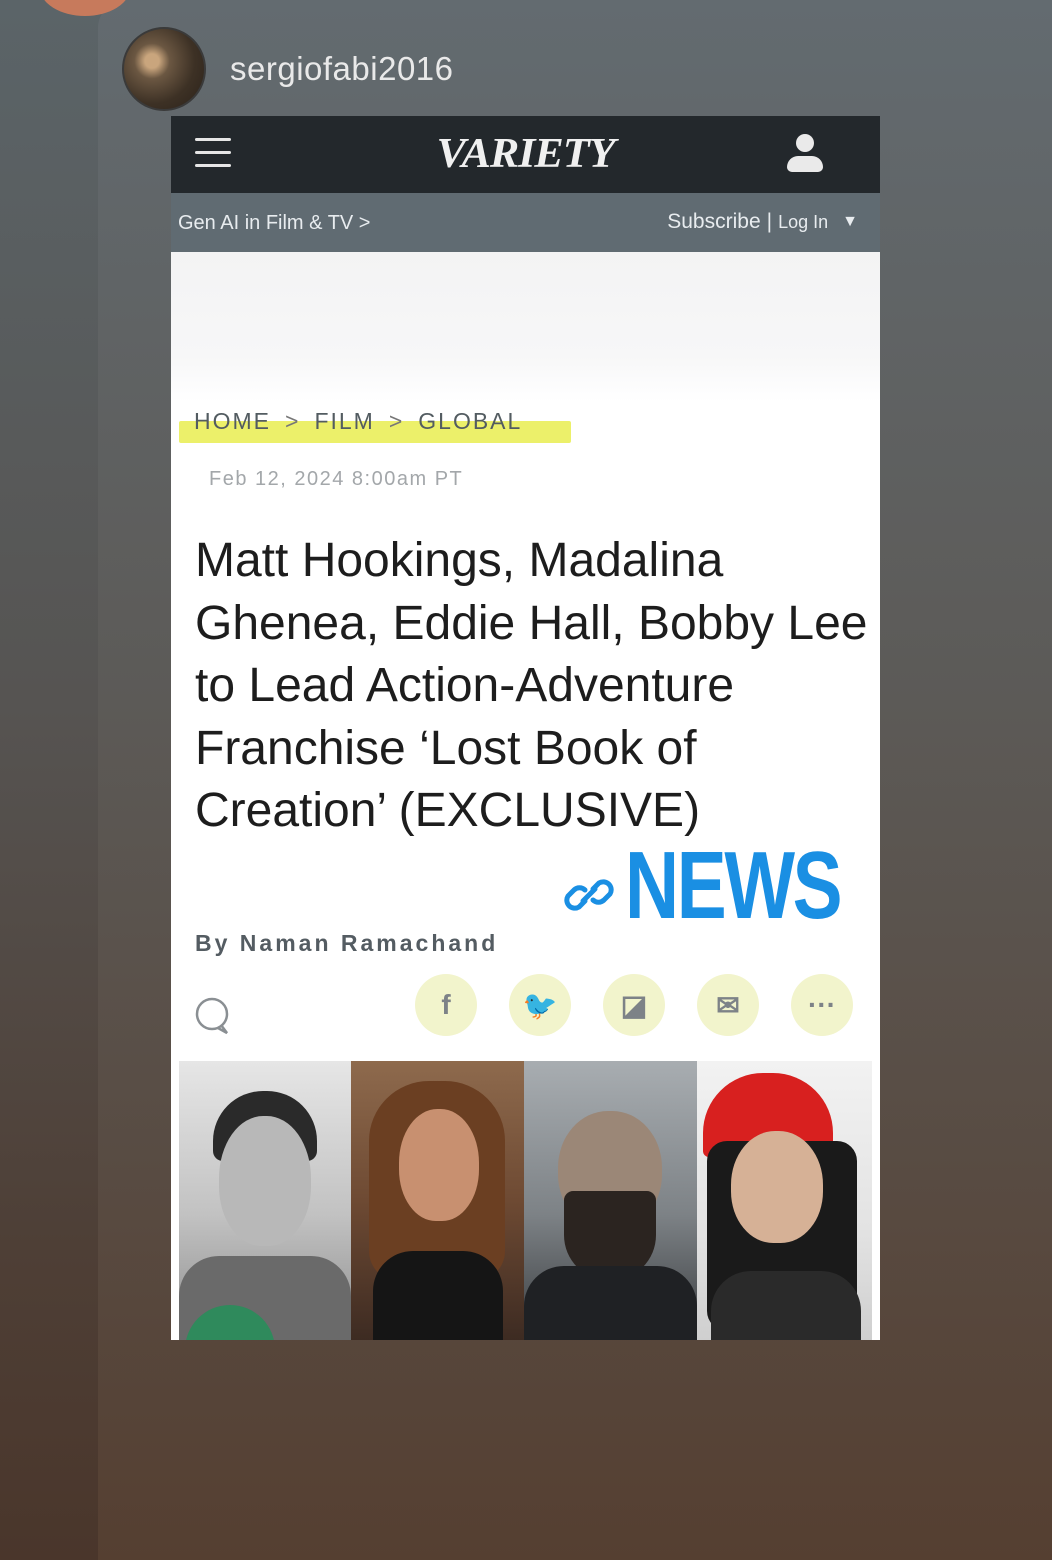 The width and height of the screenshot is (1052, 1560). I want to click on login-link: Log In, so click(803, 222).